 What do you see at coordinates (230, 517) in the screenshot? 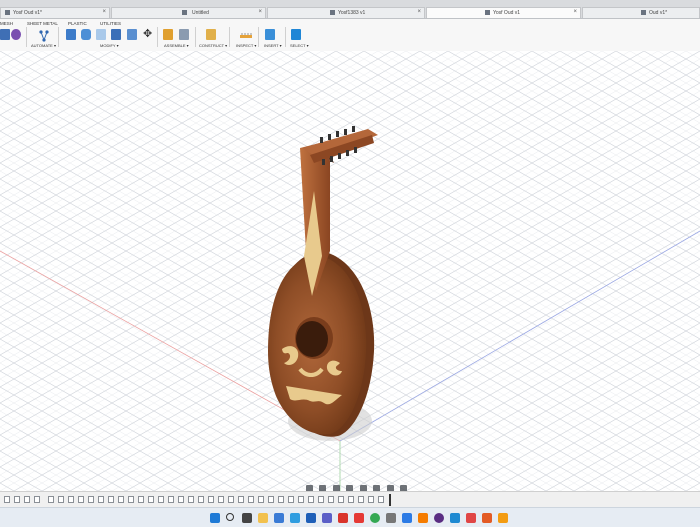
I see `search-icon` at bounding box center [230, 517].